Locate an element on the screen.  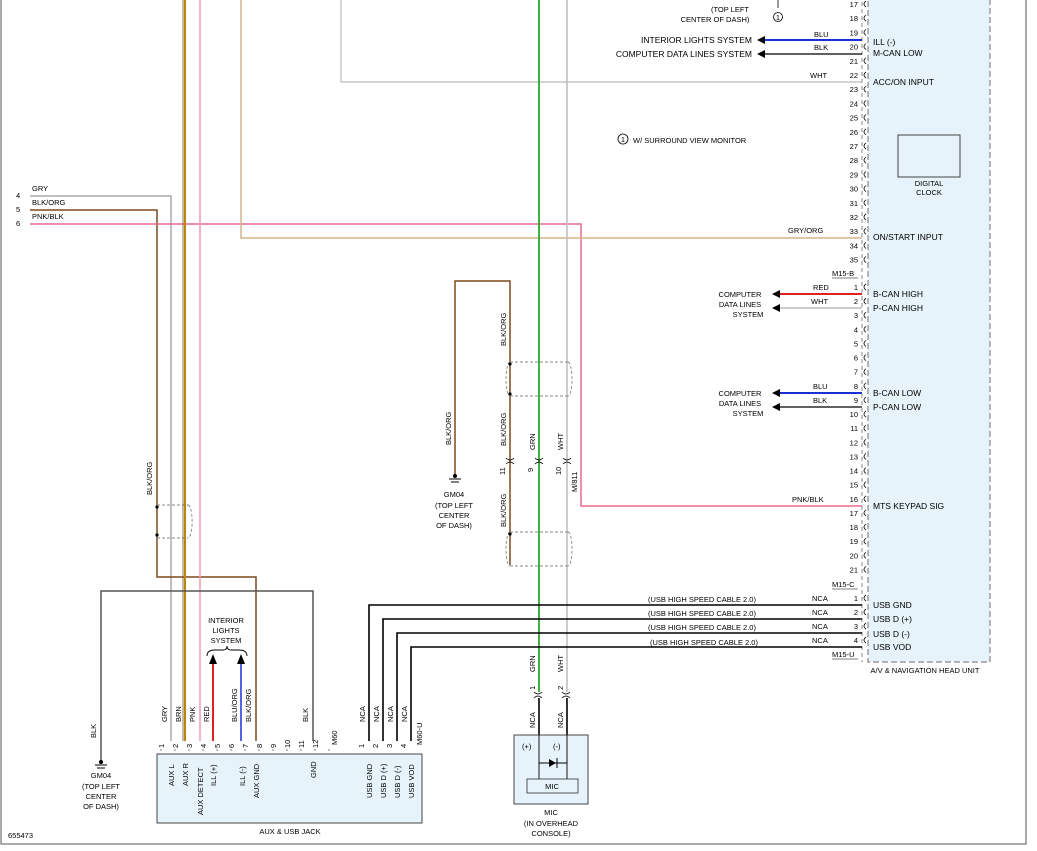
clock-label-1: DIGITAL is located at coordinates (929, 183).